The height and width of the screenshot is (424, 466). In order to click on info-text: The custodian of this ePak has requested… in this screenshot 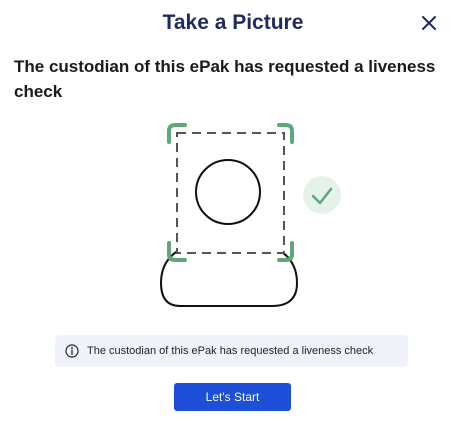, I will do `click(230, 351)`.